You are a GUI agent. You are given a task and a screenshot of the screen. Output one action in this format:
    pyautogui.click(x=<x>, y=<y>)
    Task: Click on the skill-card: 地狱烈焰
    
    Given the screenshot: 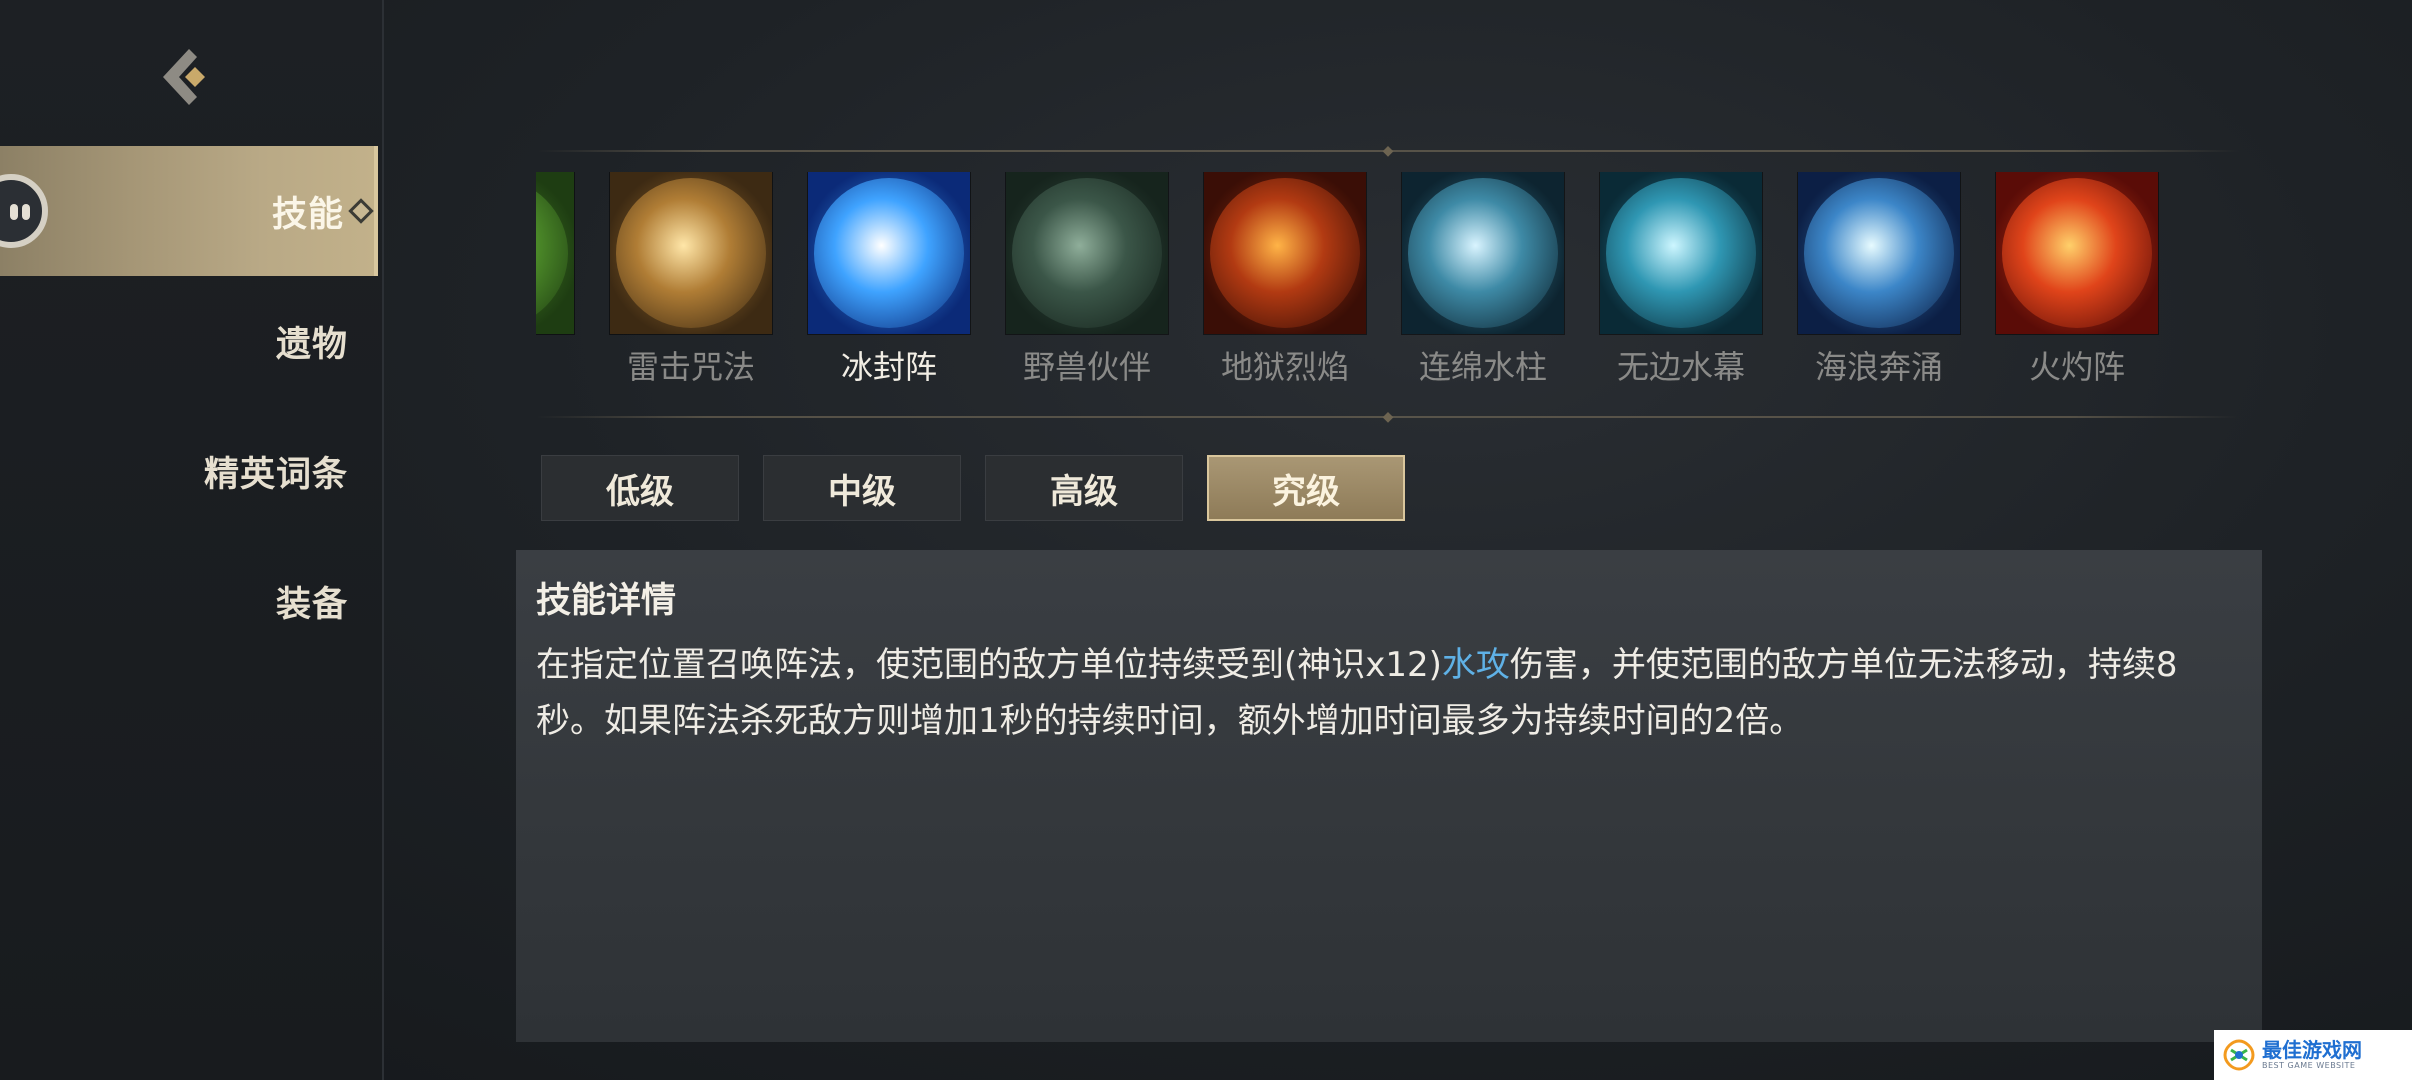 What is the action you would take?
    pyautogui.click(x=1285, y=287)
    